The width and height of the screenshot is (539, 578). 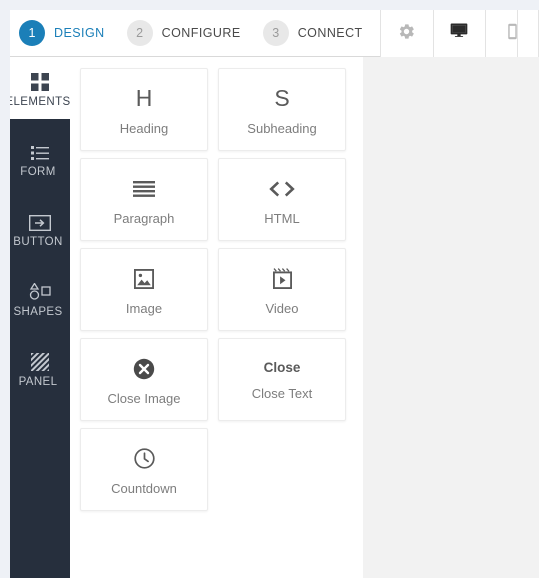 I want to click on close-text-icon: Close, so click(x=282, y=368).